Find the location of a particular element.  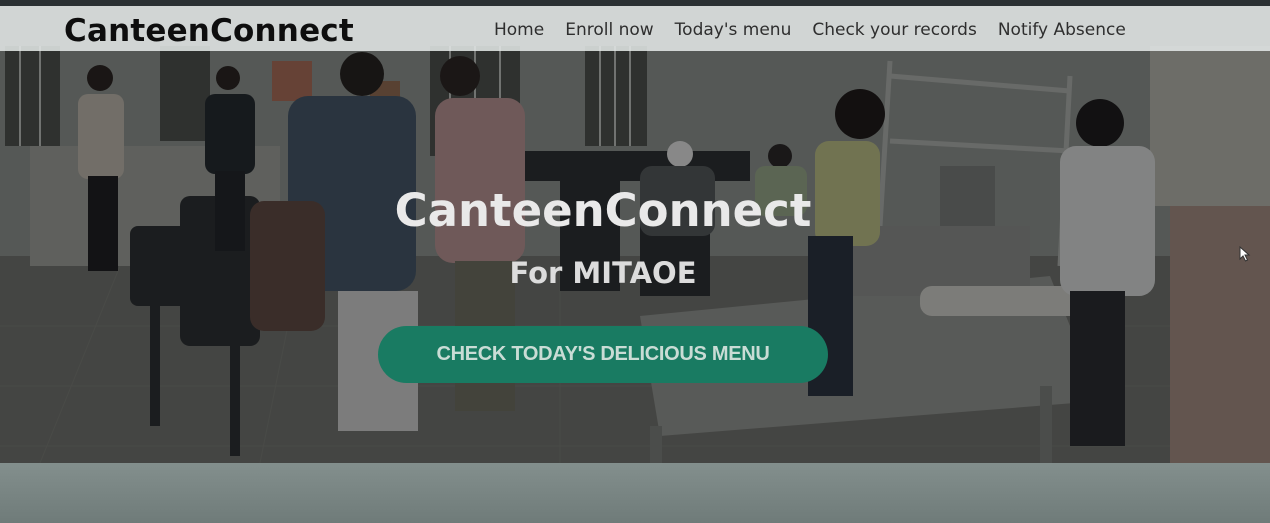

next-section-band is located at coordinates (635, 493).